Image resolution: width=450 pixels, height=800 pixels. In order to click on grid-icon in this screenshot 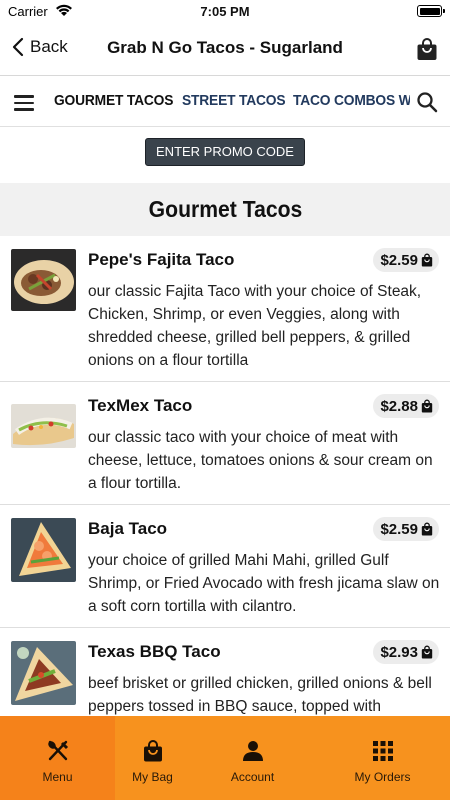, I will do `click(382, 751)`.